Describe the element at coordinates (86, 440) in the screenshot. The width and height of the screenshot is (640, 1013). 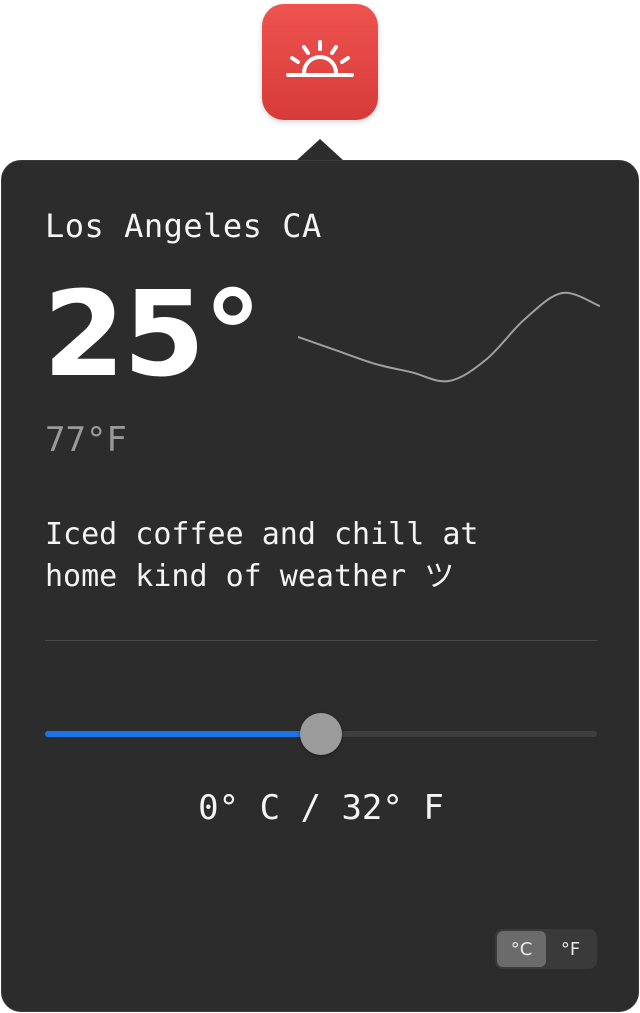
I see `temperature-fahrenheit: 77°F` at that location.